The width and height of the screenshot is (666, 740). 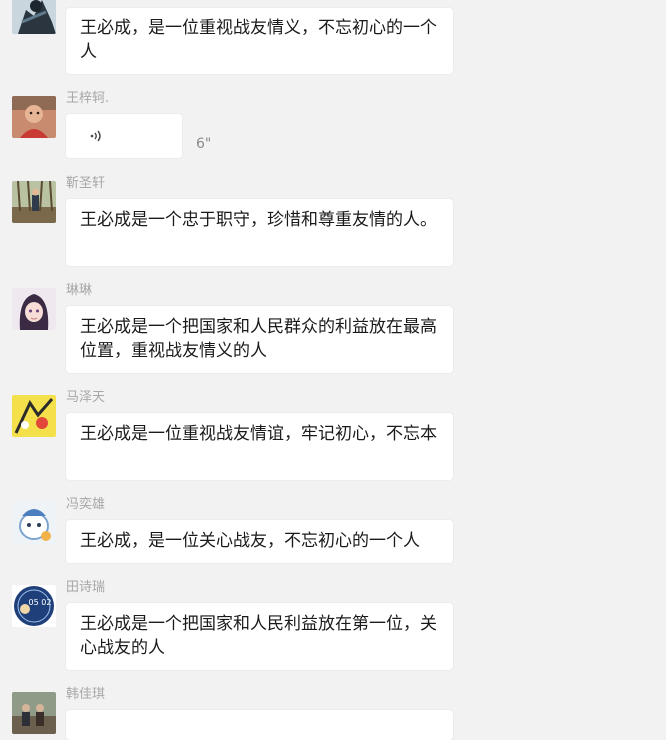 What do you see at coordinates (124, 136) in the screenshot?
I see `voice-message-bubble` at bounding box center [124, 136].